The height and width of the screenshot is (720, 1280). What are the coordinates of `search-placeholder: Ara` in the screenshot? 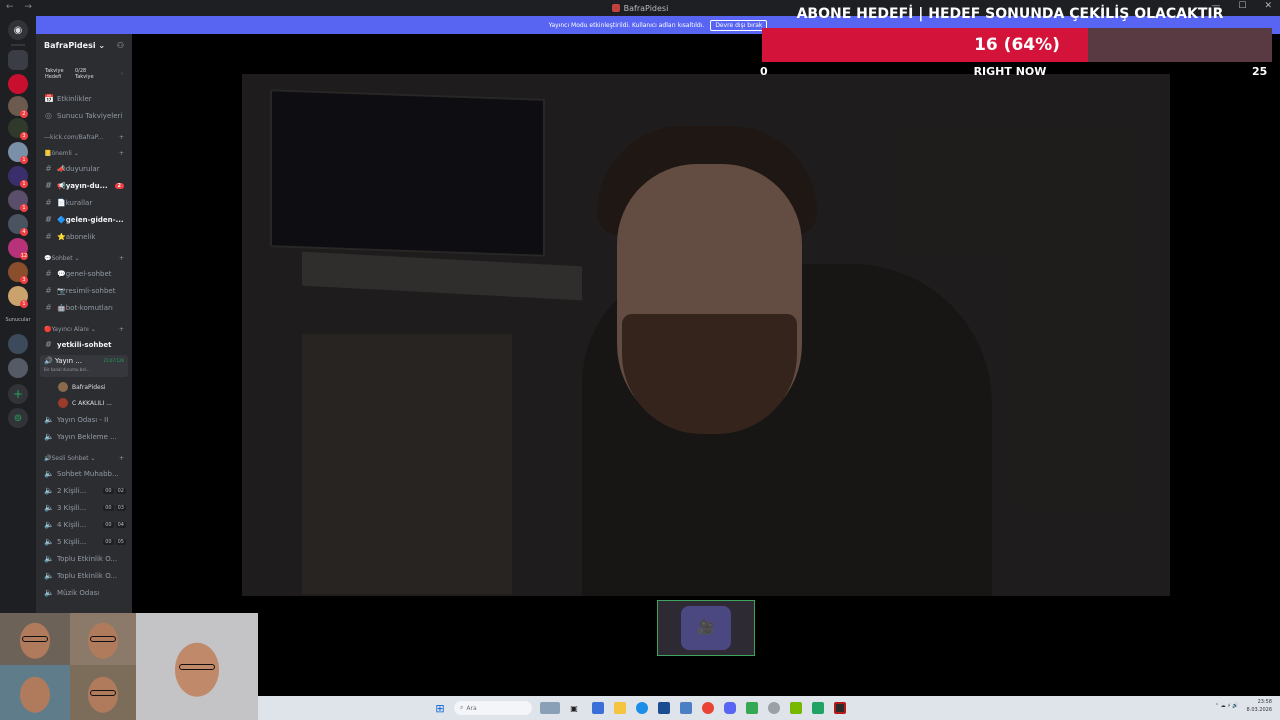 It's located at (471, 708).